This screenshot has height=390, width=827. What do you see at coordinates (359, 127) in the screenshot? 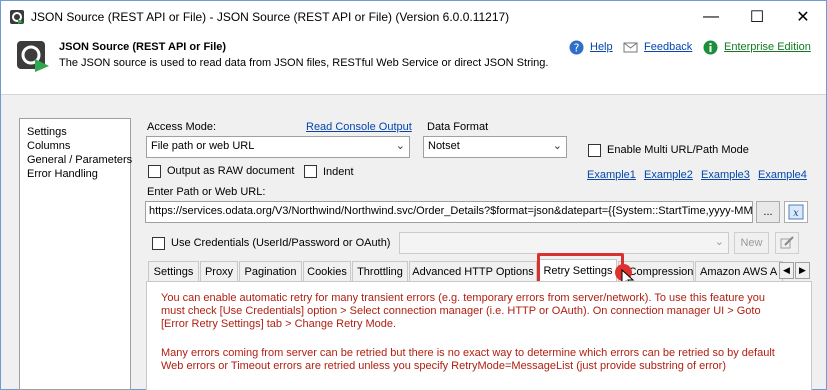
I see `read-console-output-link: Read Console Output` at bounding box center [359, 127].